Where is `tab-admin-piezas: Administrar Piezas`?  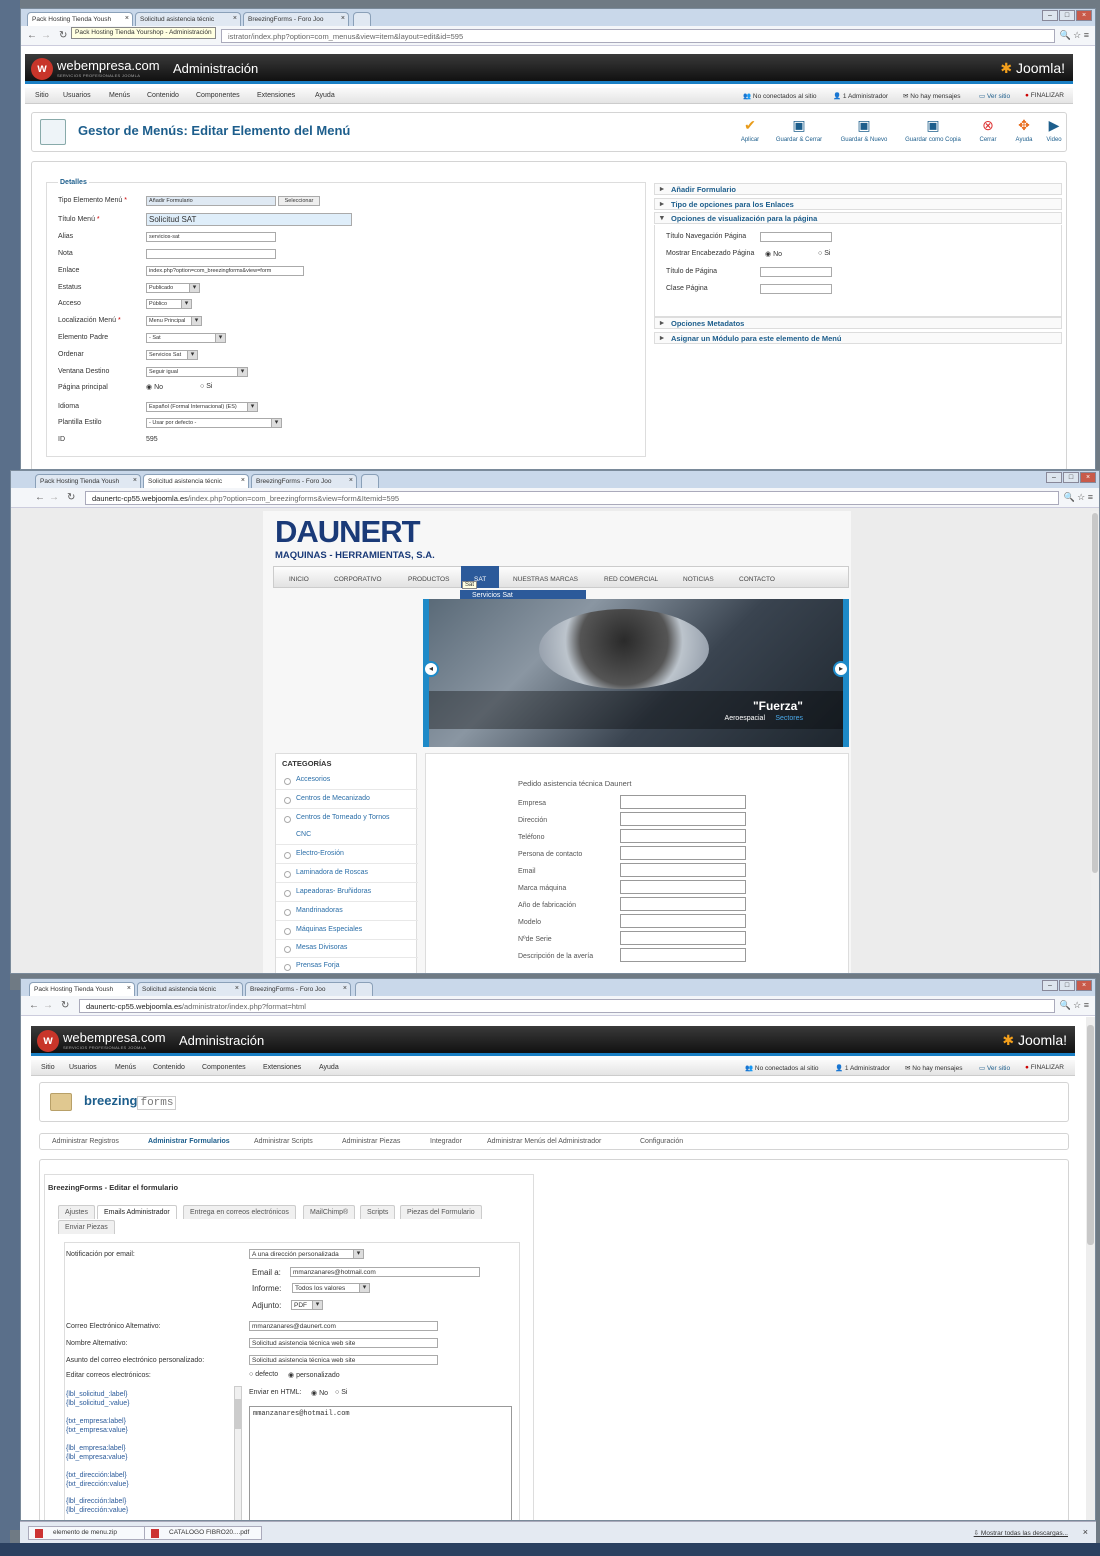
tab-admin-piezas: Administrar Piezas is located at coordinates (371, 1141).